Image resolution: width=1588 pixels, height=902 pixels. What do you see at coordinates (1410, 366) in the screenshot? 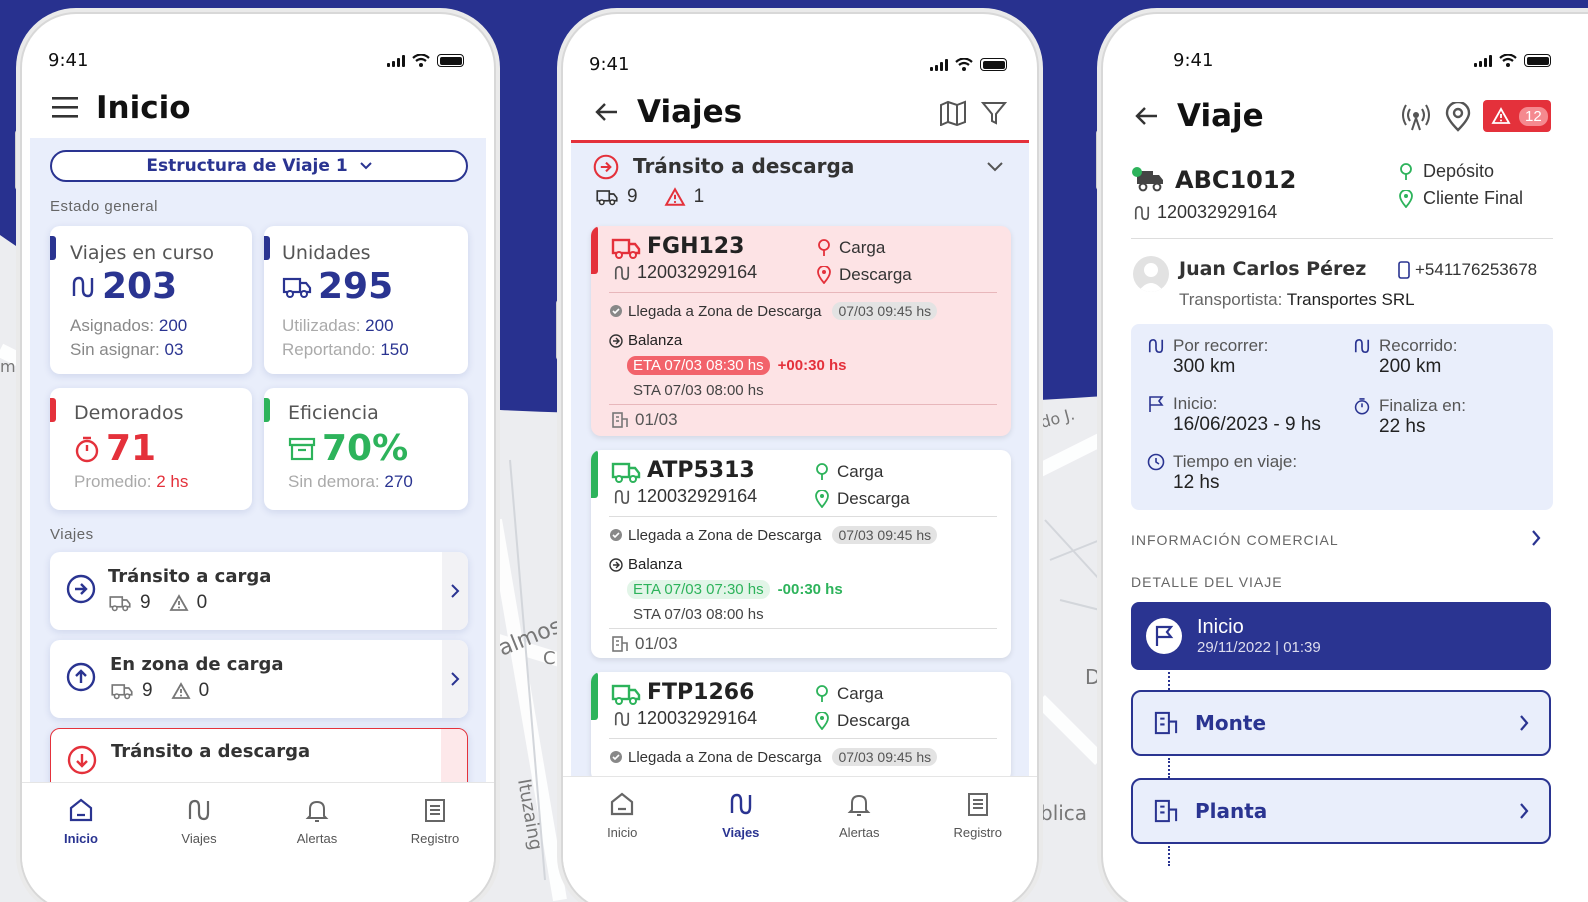
I see `stat-value: 200 km` at bounding box center [1410, 366].